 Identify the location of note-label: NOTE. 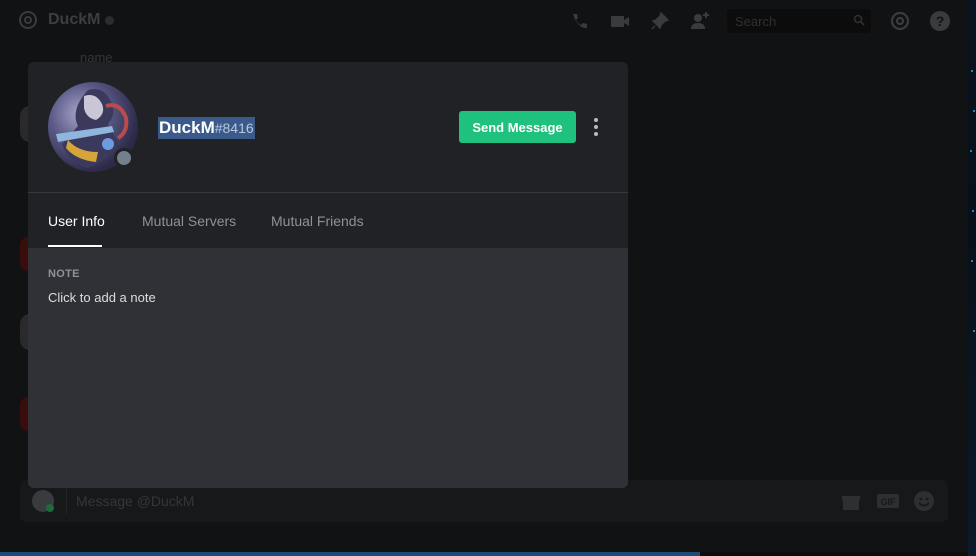
(64, 274).